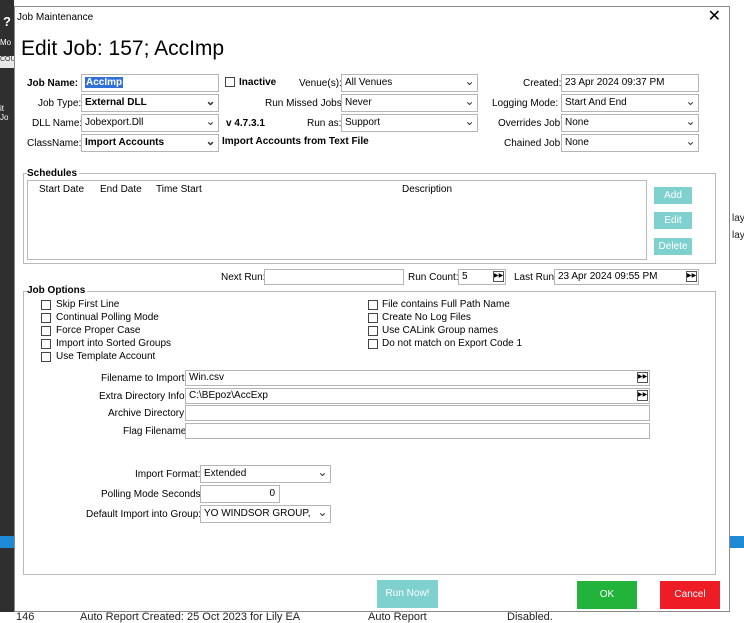  Describe the element at coordinates (150, 103) in the screenshot. I see `job-type-select: External DLL` at that location.